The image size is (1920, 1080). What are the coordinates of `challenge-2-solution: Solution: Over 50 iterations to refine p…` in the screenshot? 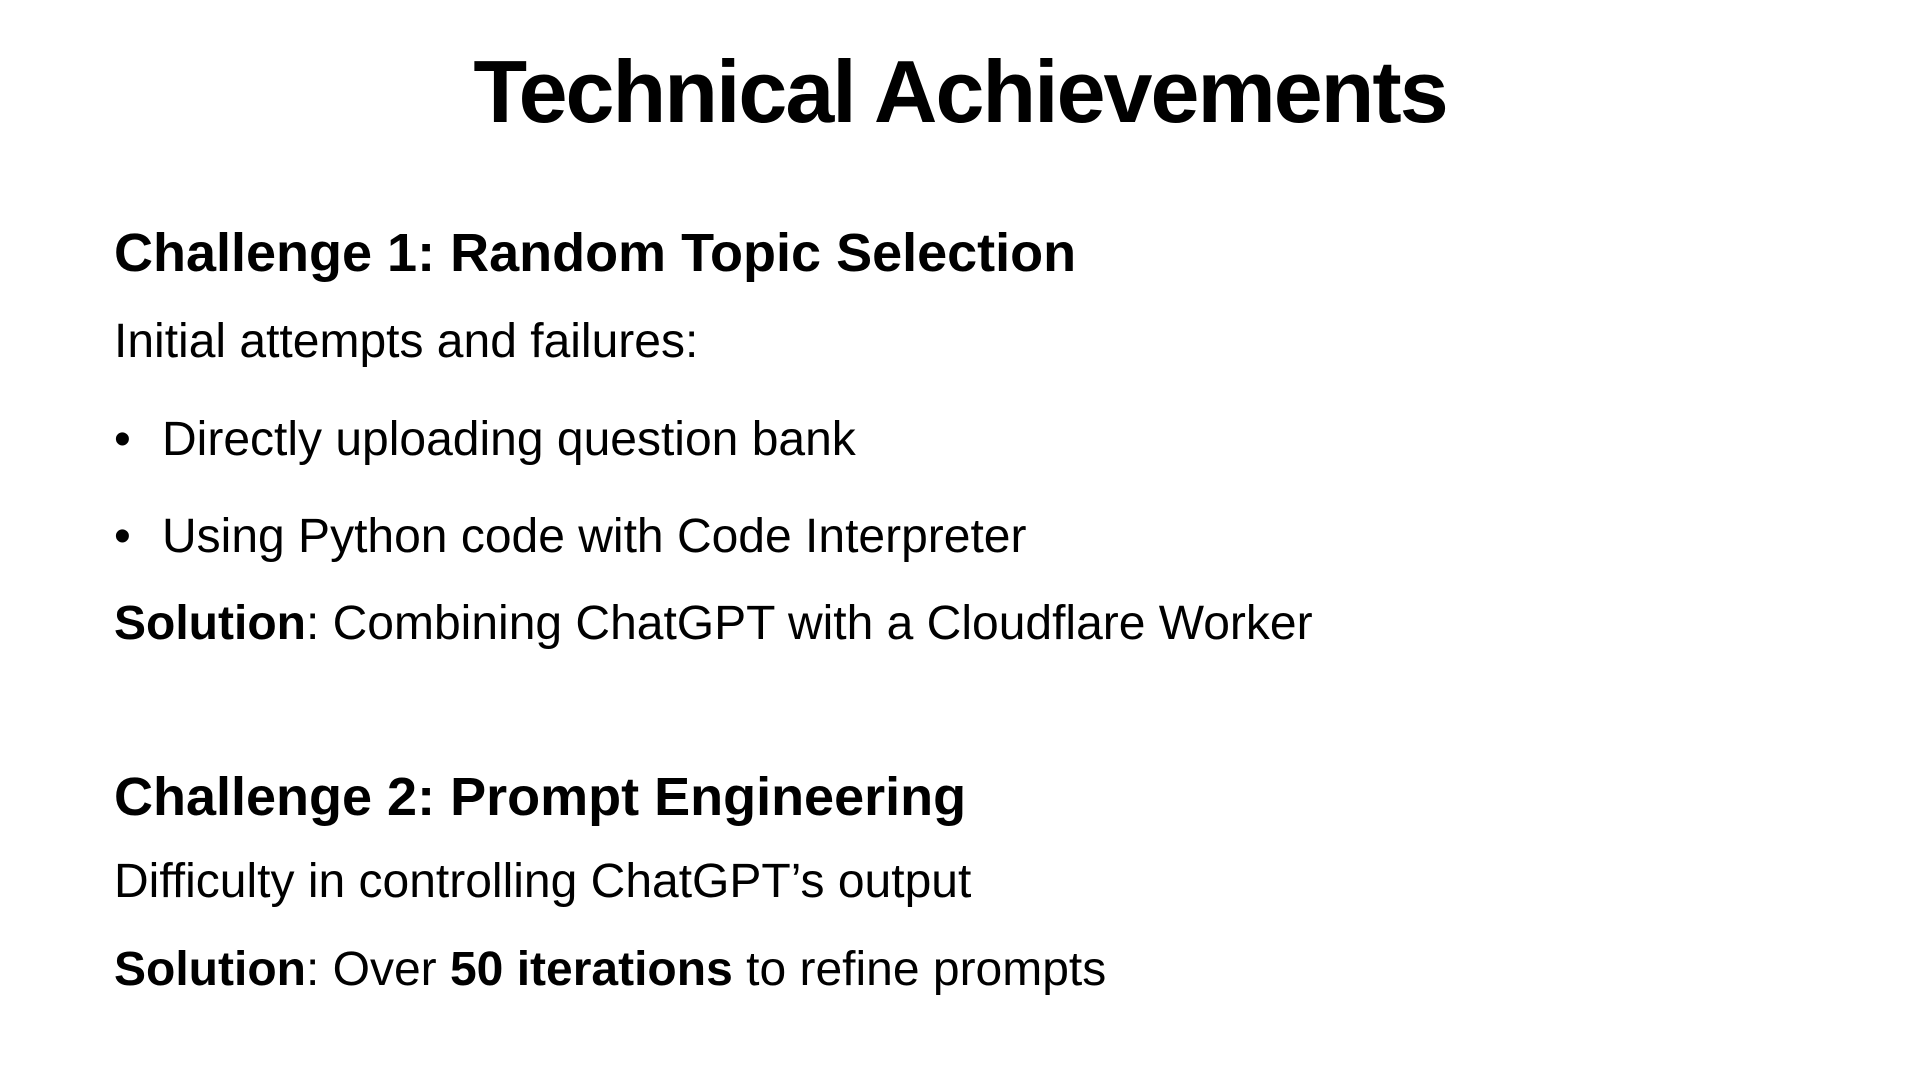 It's located at (610, 970).